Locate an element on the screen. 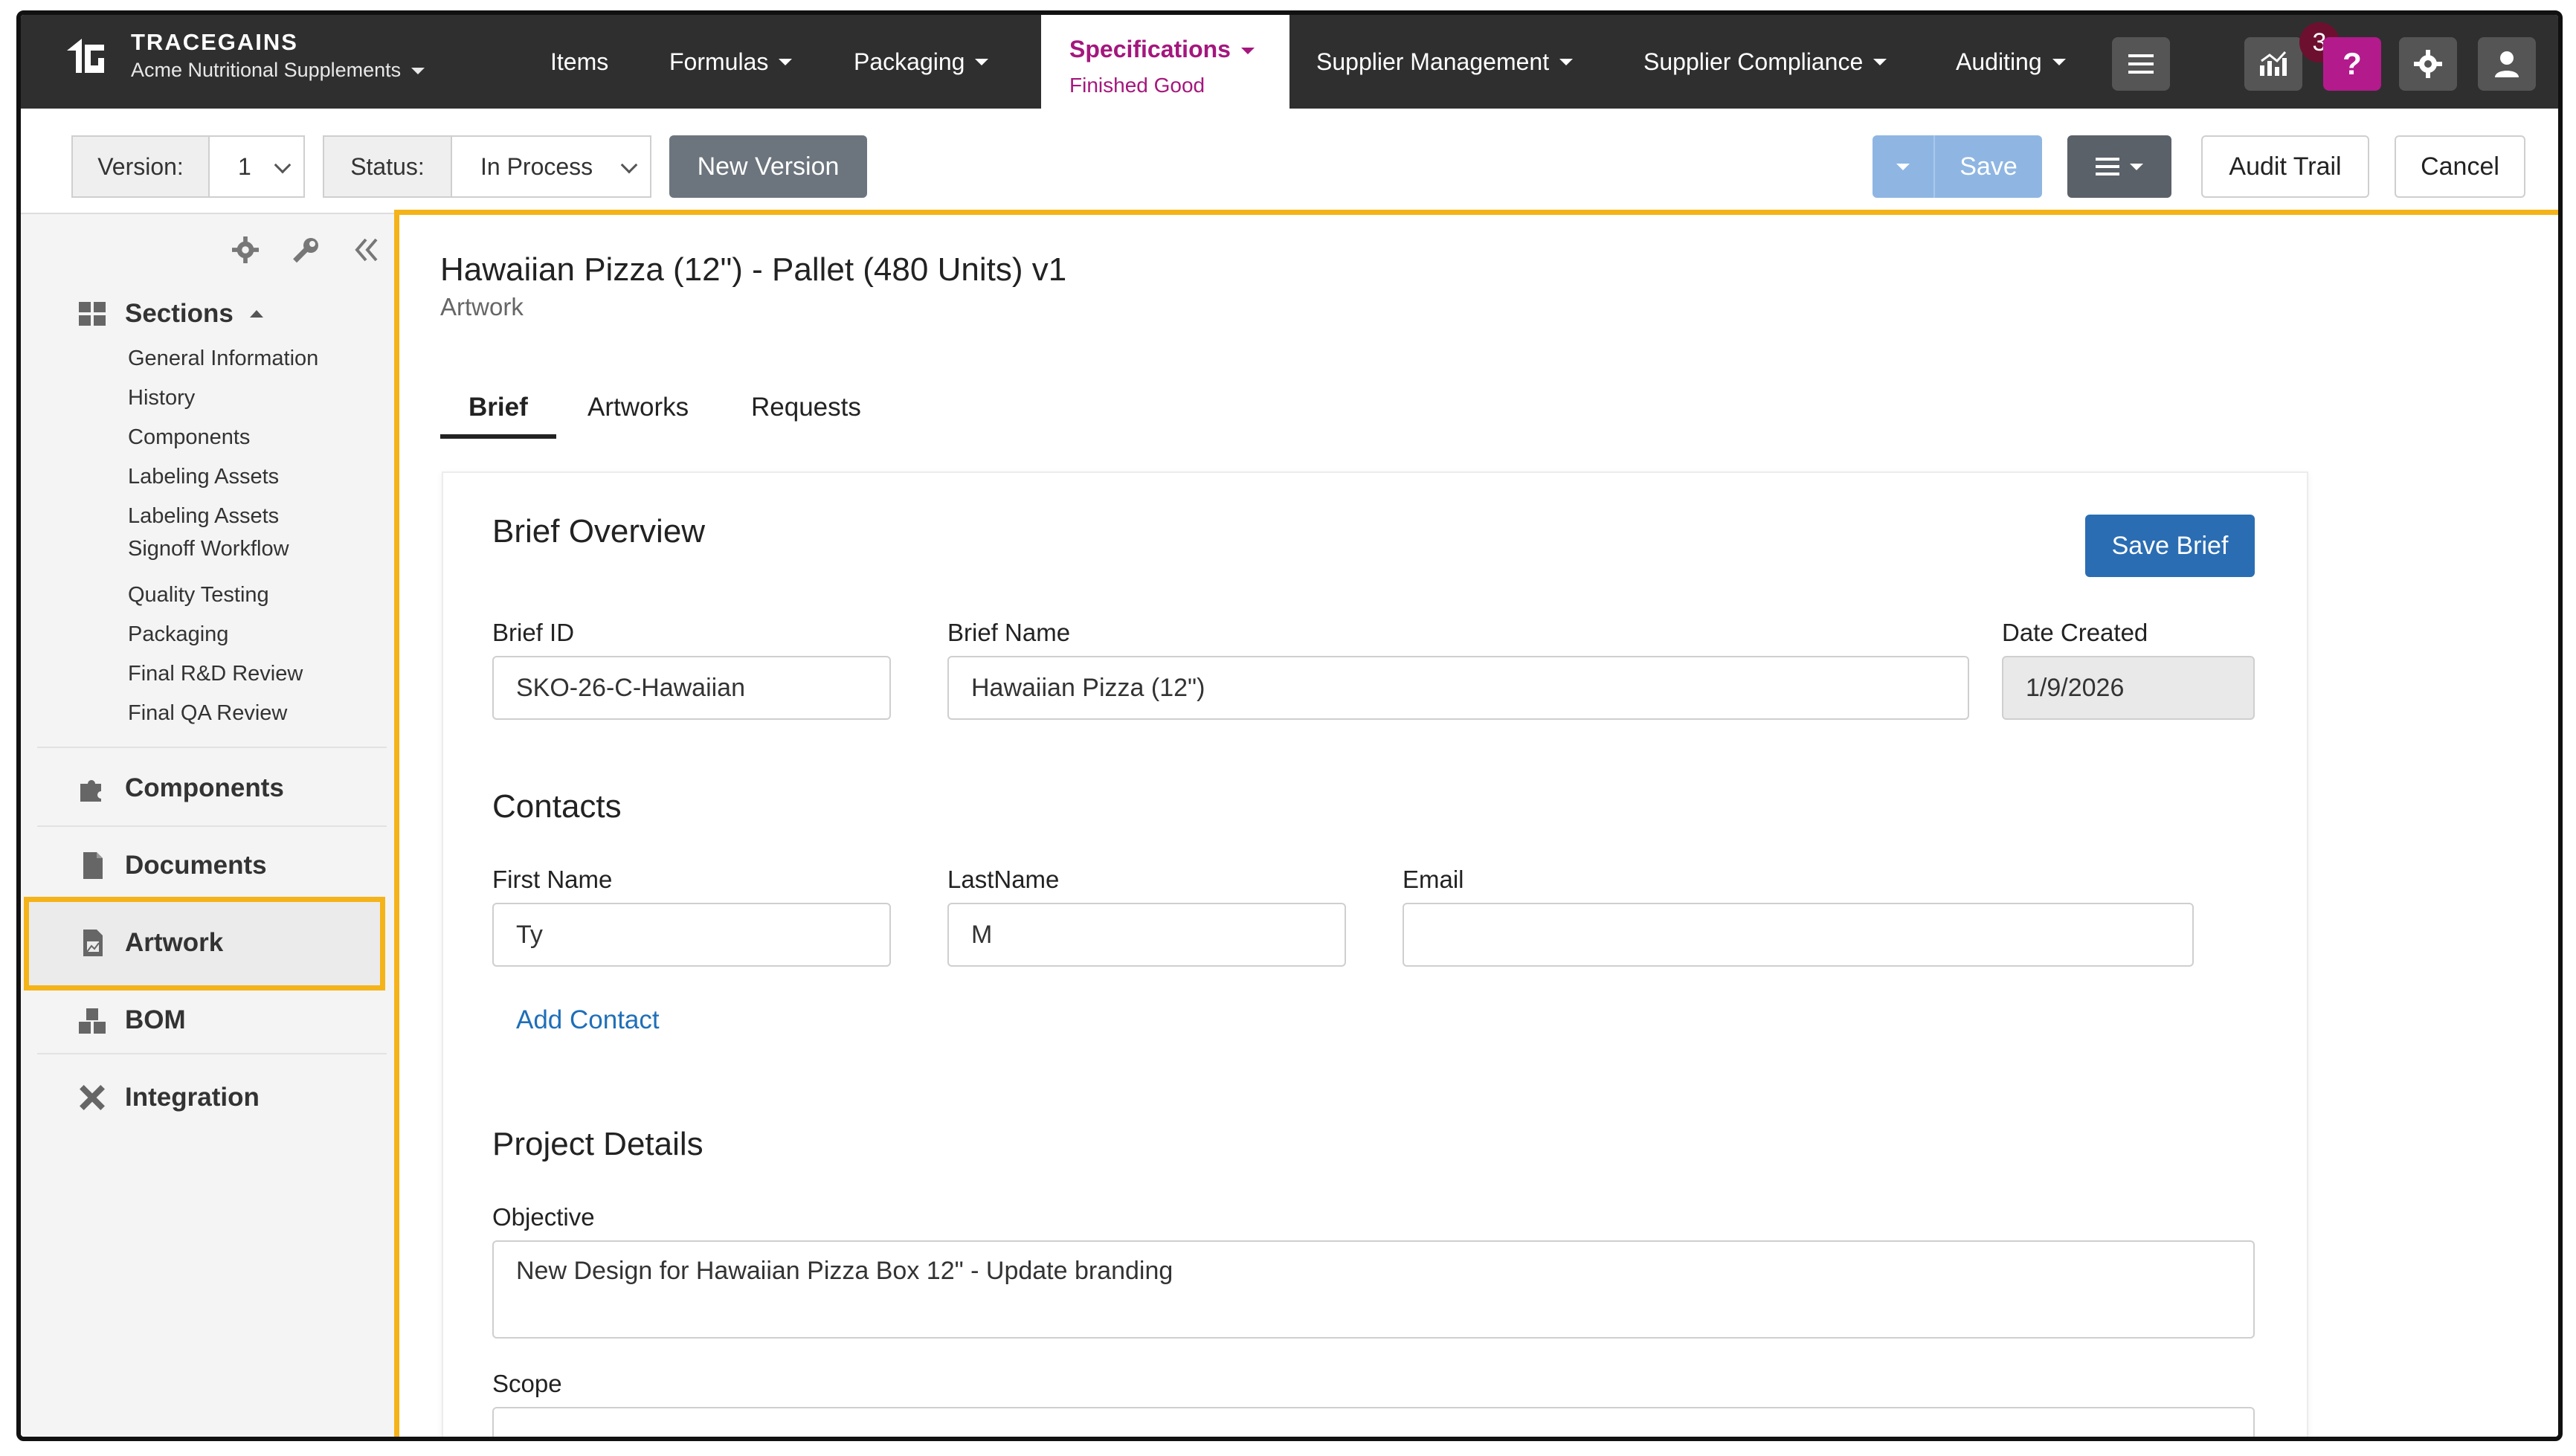 Image resolution: width=2576 pixels, height=1456 pixels. question-icon: ? is located at coordinates (2352, 63).